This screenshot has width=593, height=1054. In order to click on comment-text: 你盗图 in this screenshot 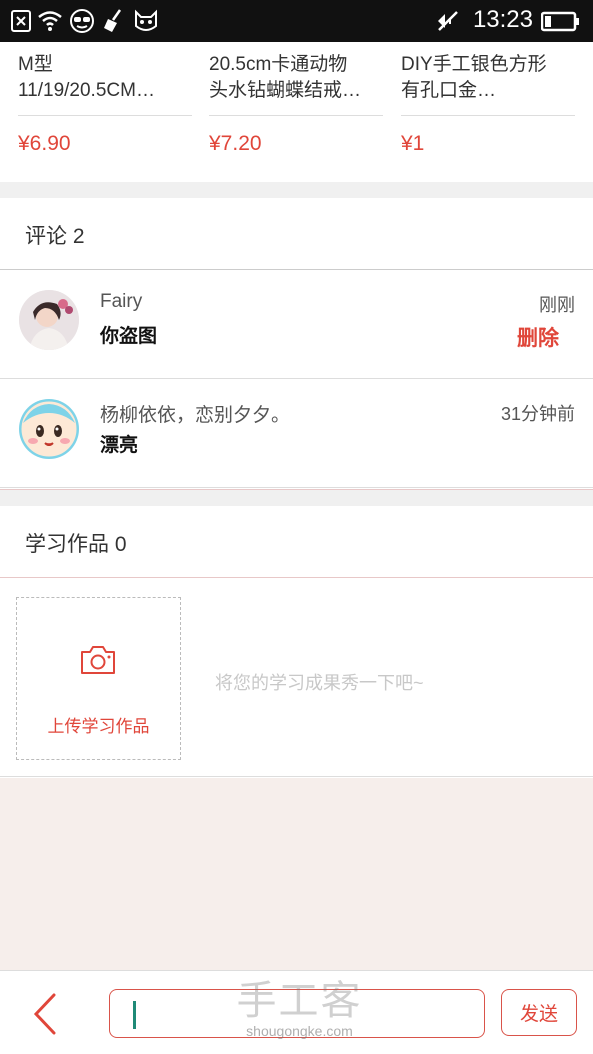, I will do `click(129, 336)`.